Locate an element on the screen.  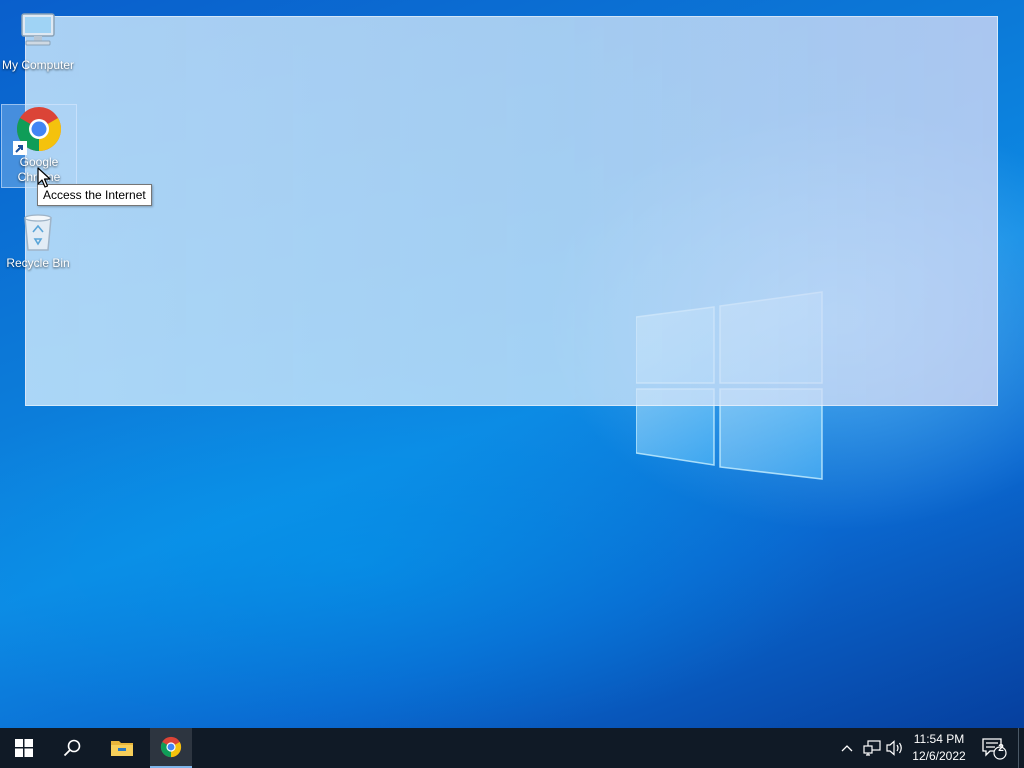
volume-icon is located at coordinates (894, 748).